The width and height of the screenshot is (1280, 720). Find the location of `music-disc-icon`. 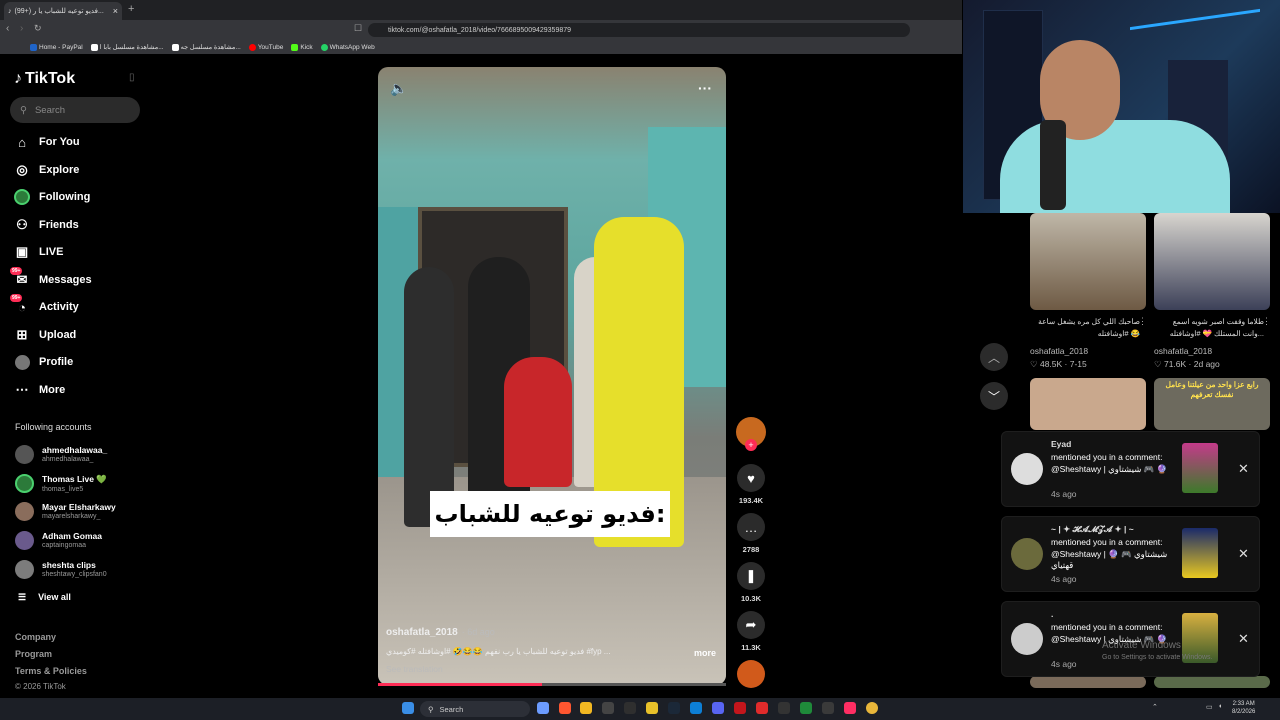

music-disc-icon is located at coordinates (751, 674).